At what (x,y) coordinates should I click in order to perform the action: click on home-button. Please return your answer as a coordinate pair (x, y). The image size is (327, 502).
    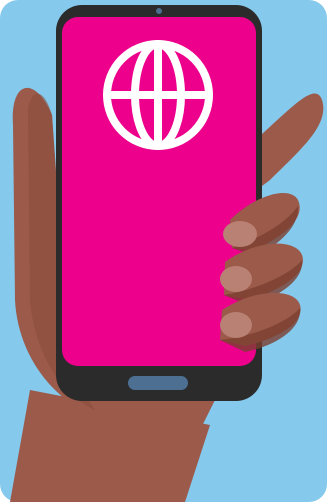
    Looking at the image, I should click on (158, 383).